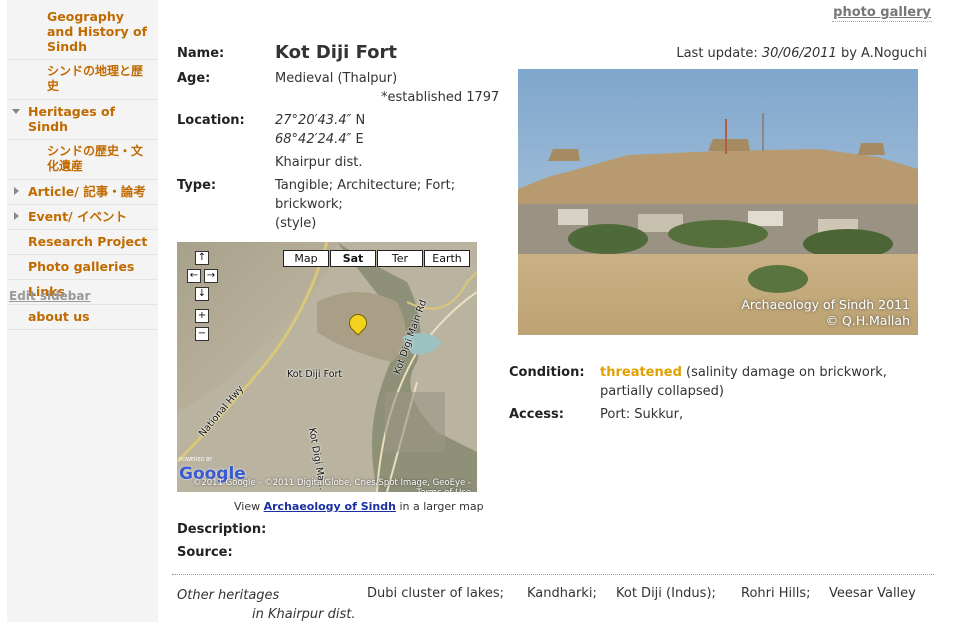  I want to click on heritage-link-dubi: Dubi cluster of lakes;, so click(435, 593).